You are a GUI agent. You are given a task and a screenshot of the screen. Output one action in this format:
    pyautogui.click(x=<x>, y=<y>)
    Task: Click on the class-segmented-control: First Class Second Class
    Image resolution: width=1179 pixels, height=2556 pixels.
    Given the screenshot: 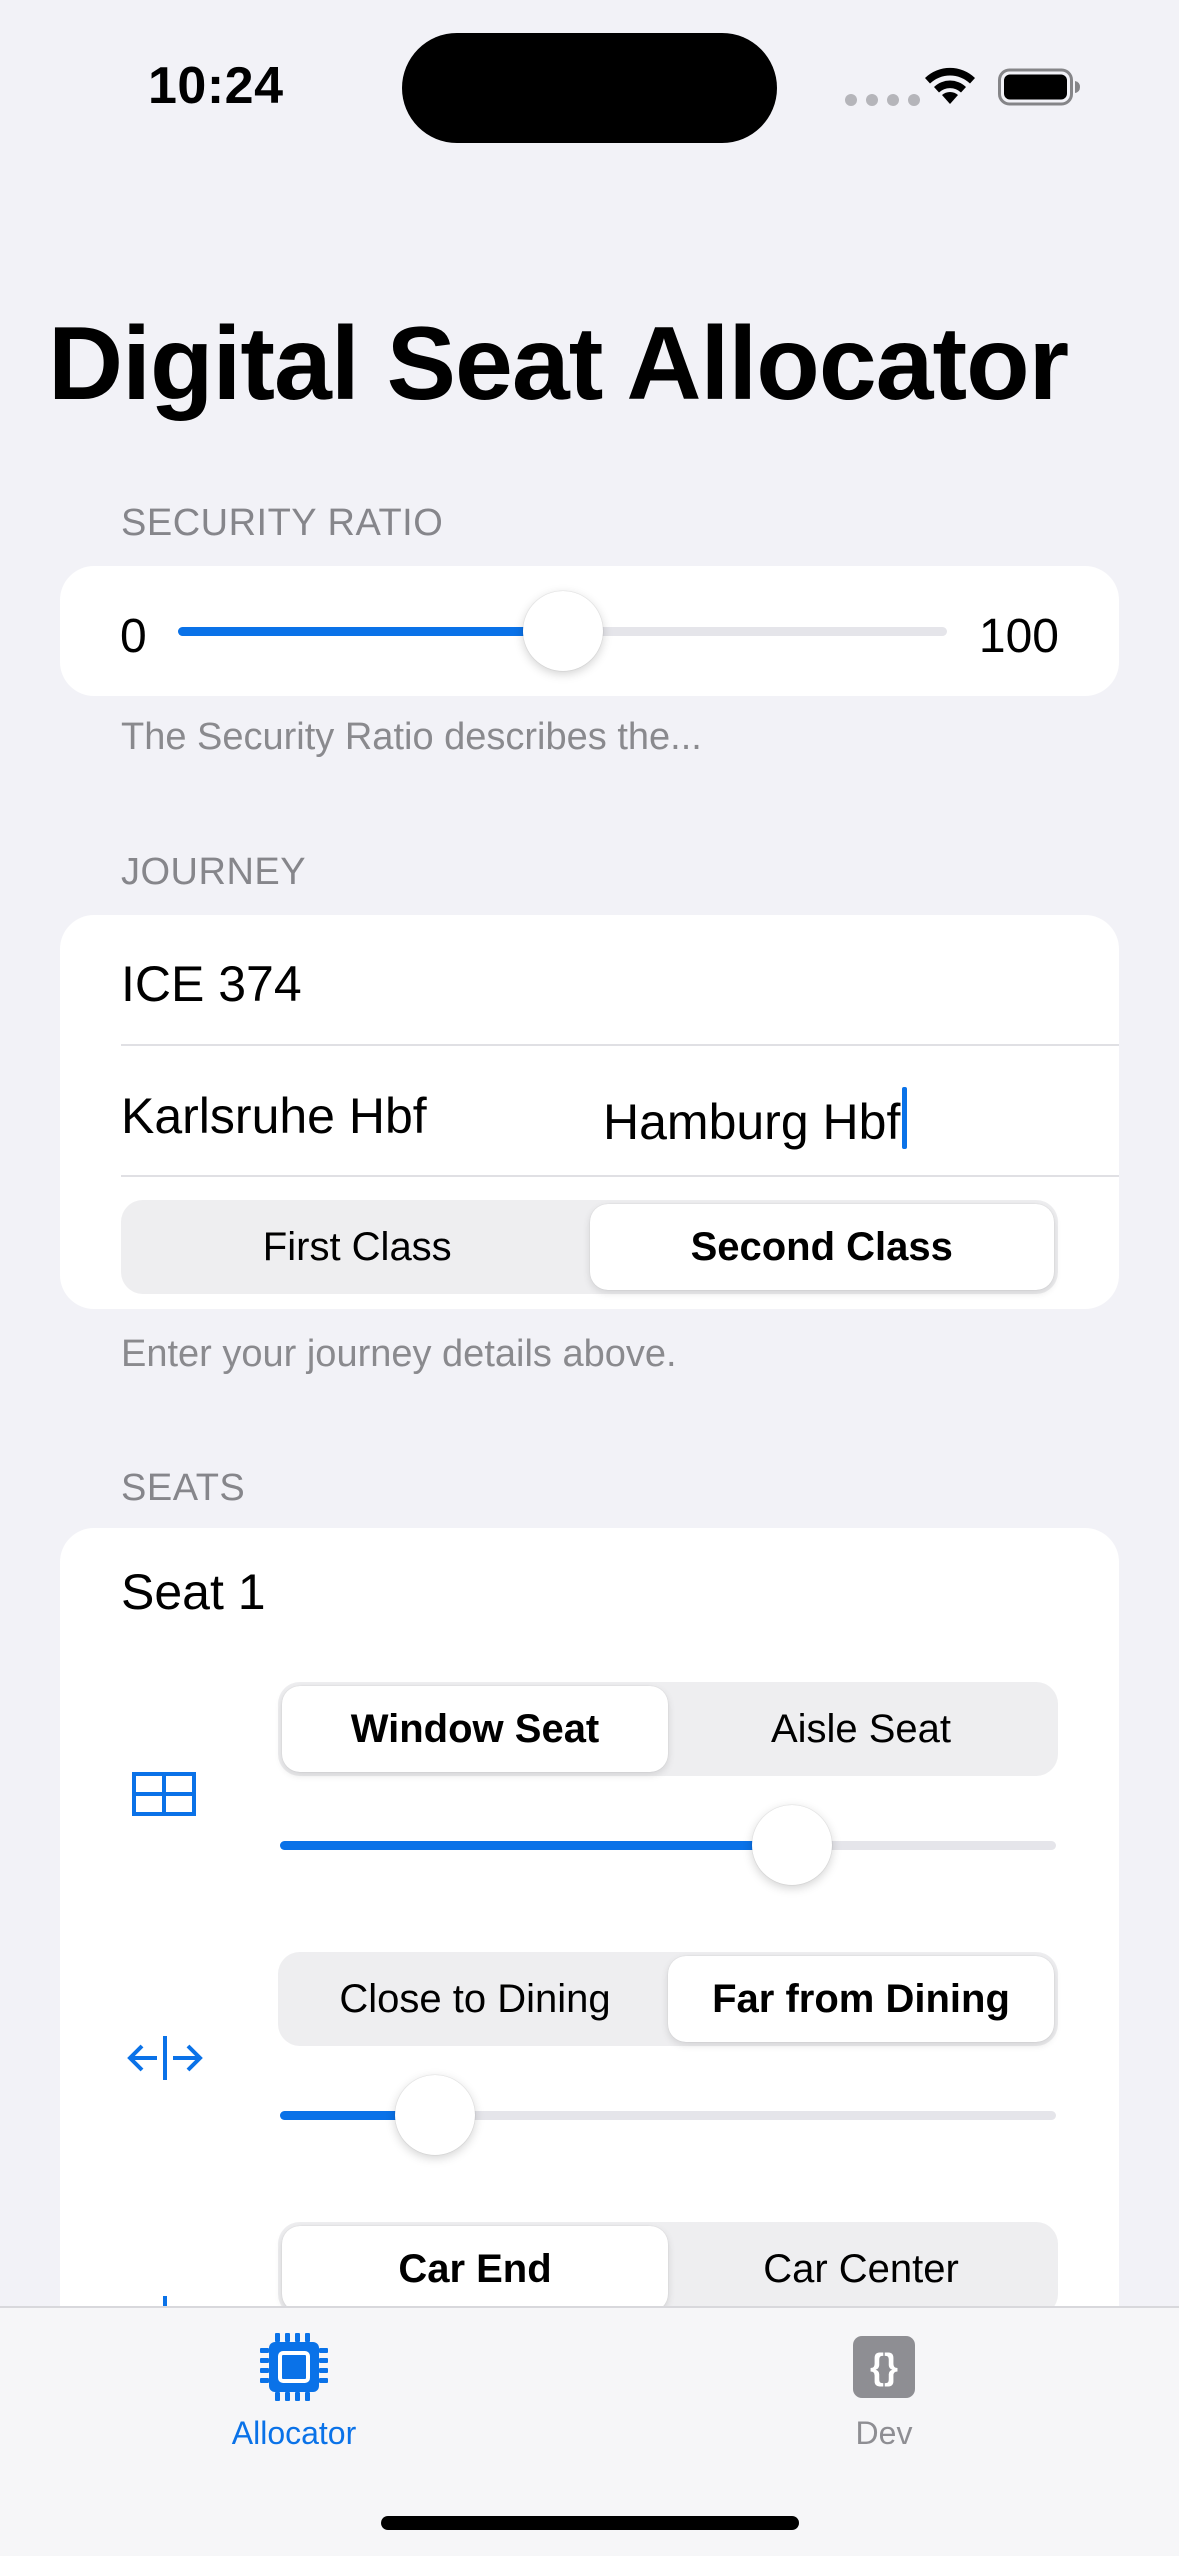 What is the action you would take?
    pyautogui.click(x=589, y=1247)
    